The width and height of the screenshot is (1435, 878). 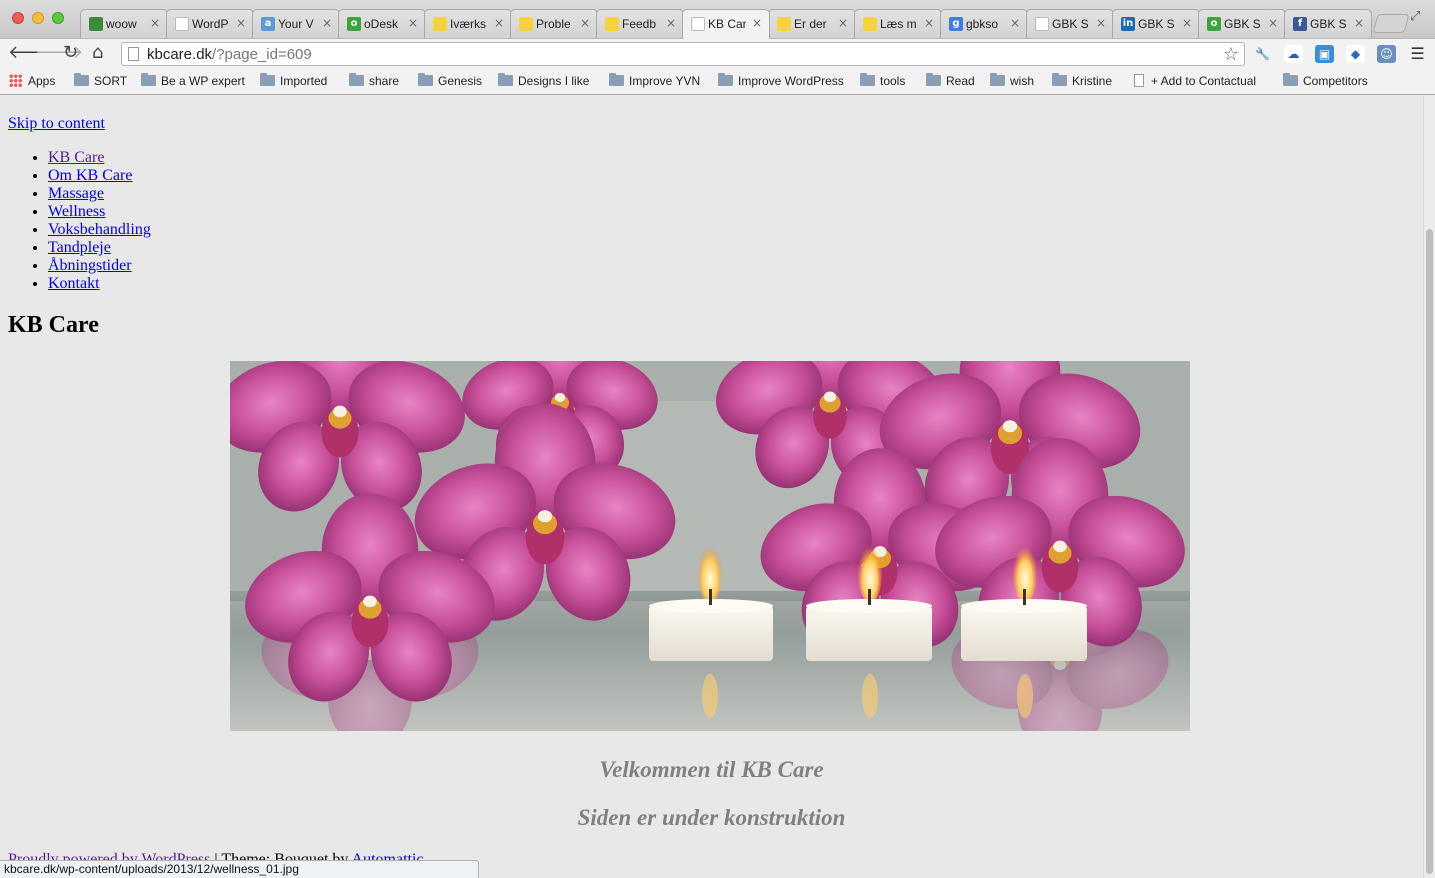 What do you see at coordinates (1328, 23) in the screenshot?
I see `browser-tab: f GBK S ×` at bounding box center [1328, 23].